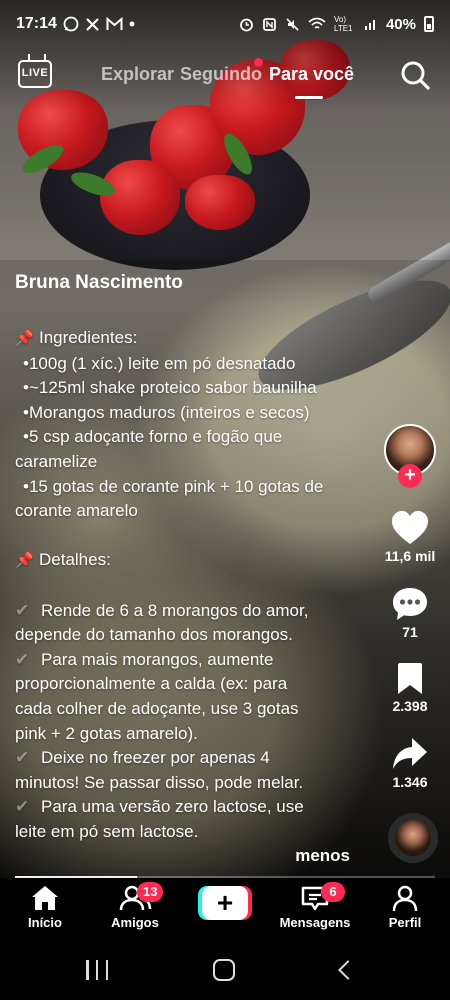  Describe the element at coordinates (410, 528) in the screenshot. I see `heart-icon` at that location.